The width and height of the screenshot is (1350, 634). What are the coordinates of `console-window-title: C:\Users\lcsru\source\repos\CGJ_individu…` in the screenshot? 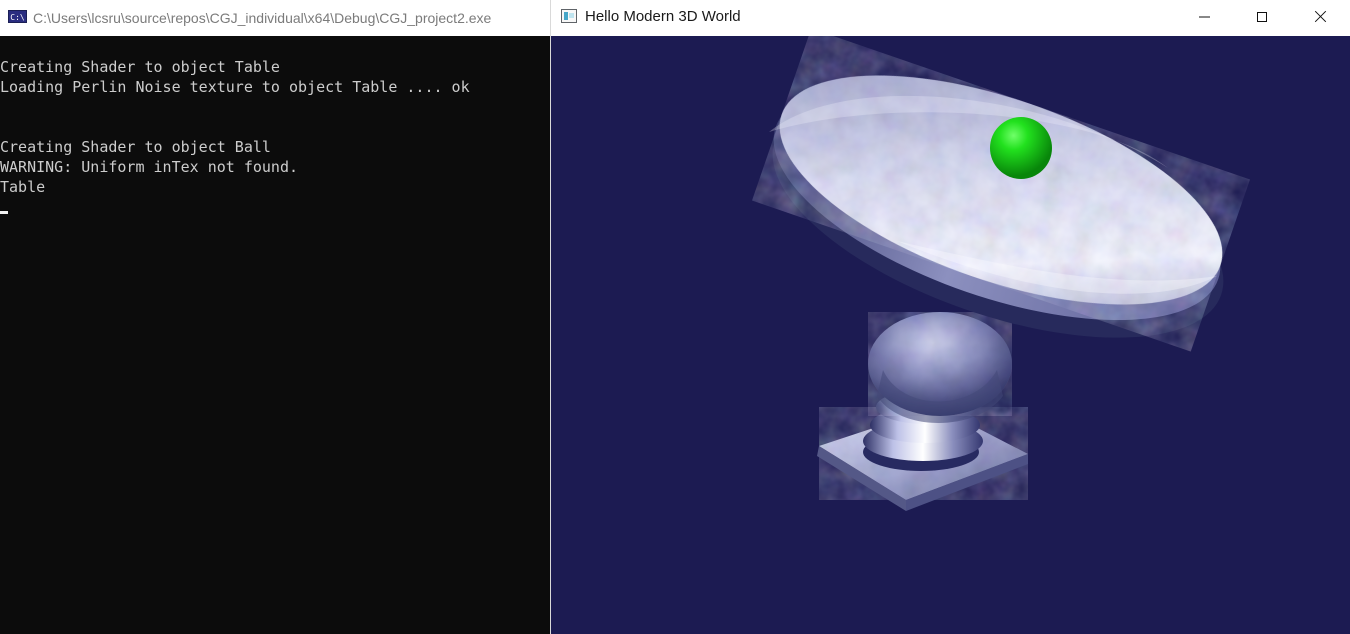 It's located at (262, 18).